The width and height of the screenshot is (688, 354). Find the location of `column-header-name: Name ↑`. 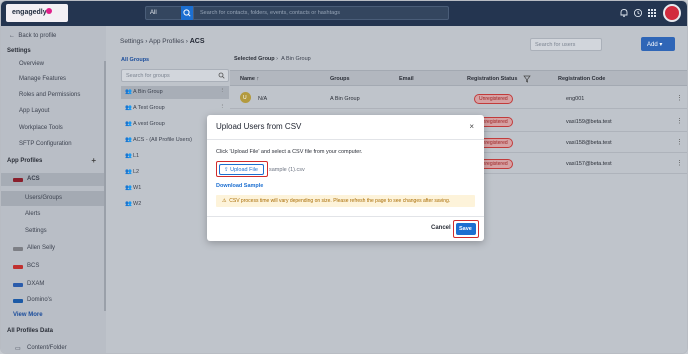

column-header-name: Name ↑ is located at coordinates (249, 79).